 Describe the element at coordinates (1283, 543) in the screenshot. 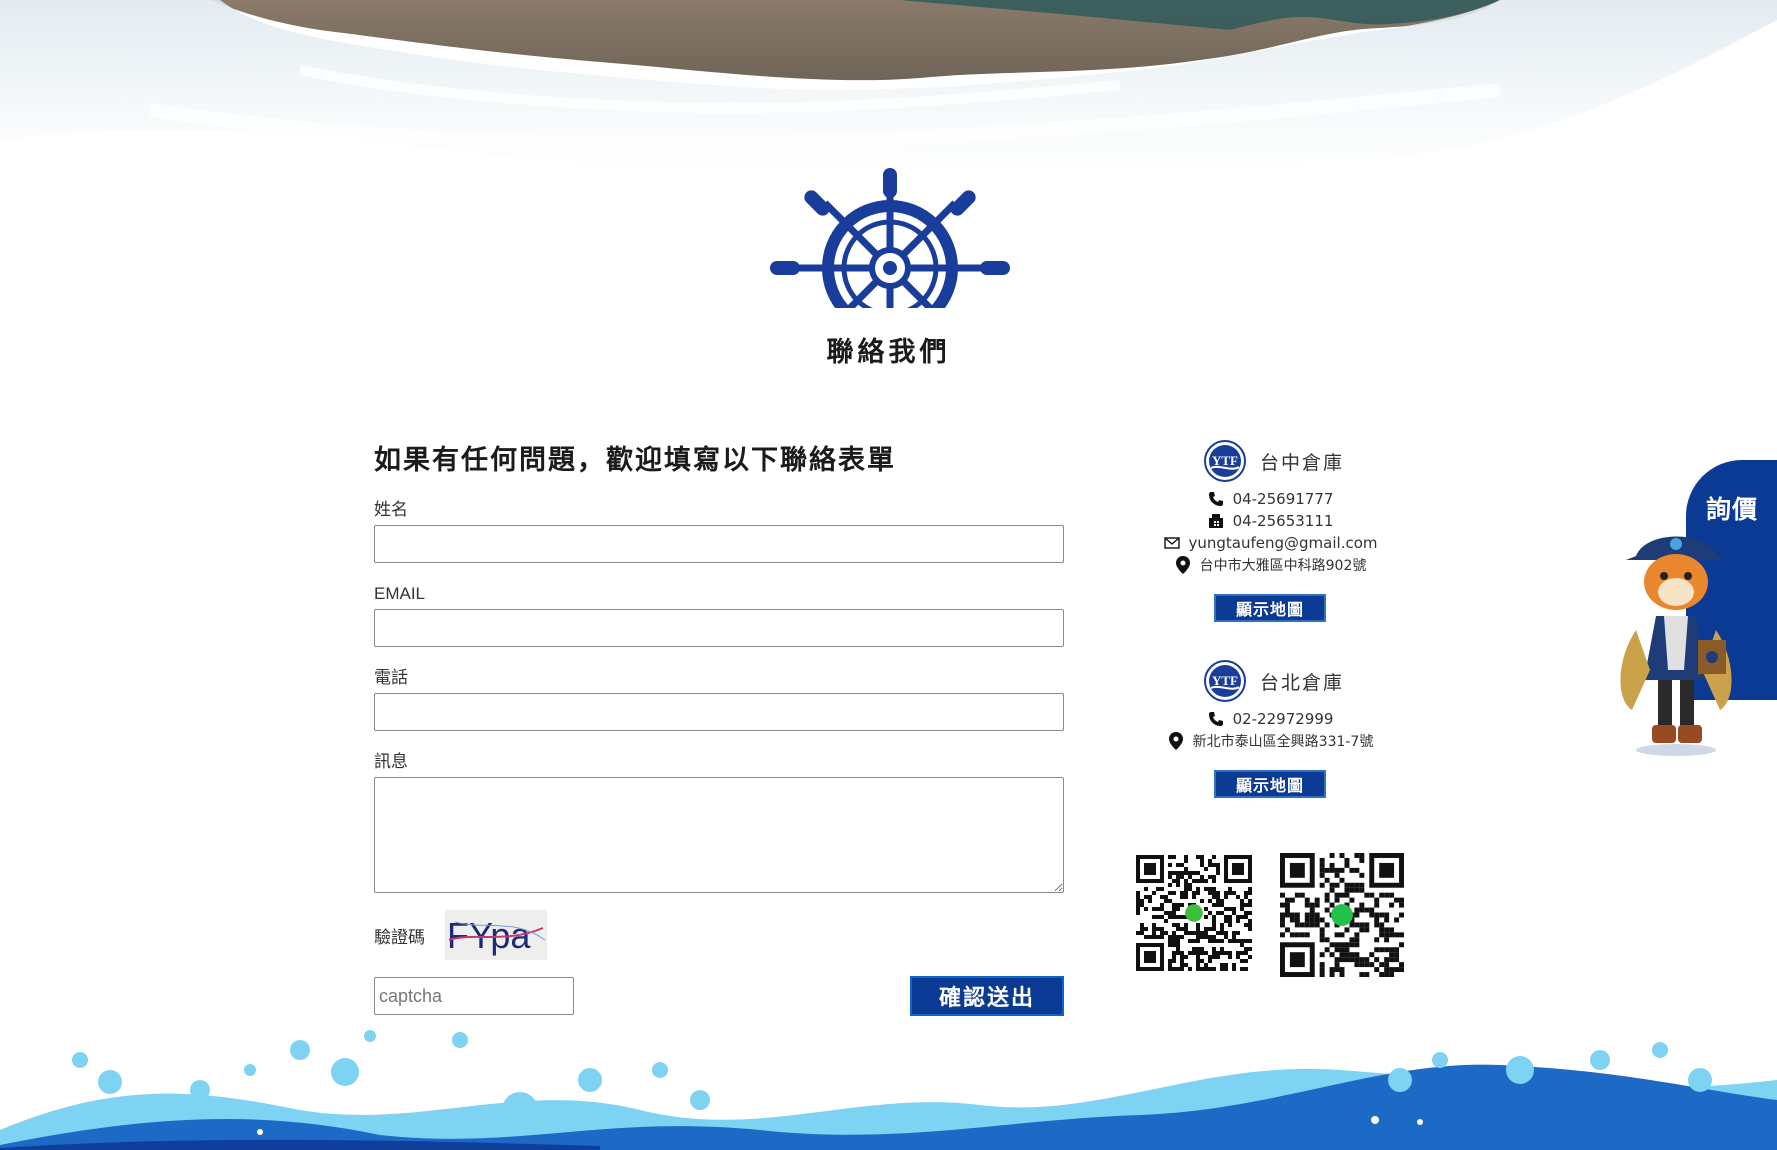

I see `email-address: yungtaufeng@gmail.com` at that location.